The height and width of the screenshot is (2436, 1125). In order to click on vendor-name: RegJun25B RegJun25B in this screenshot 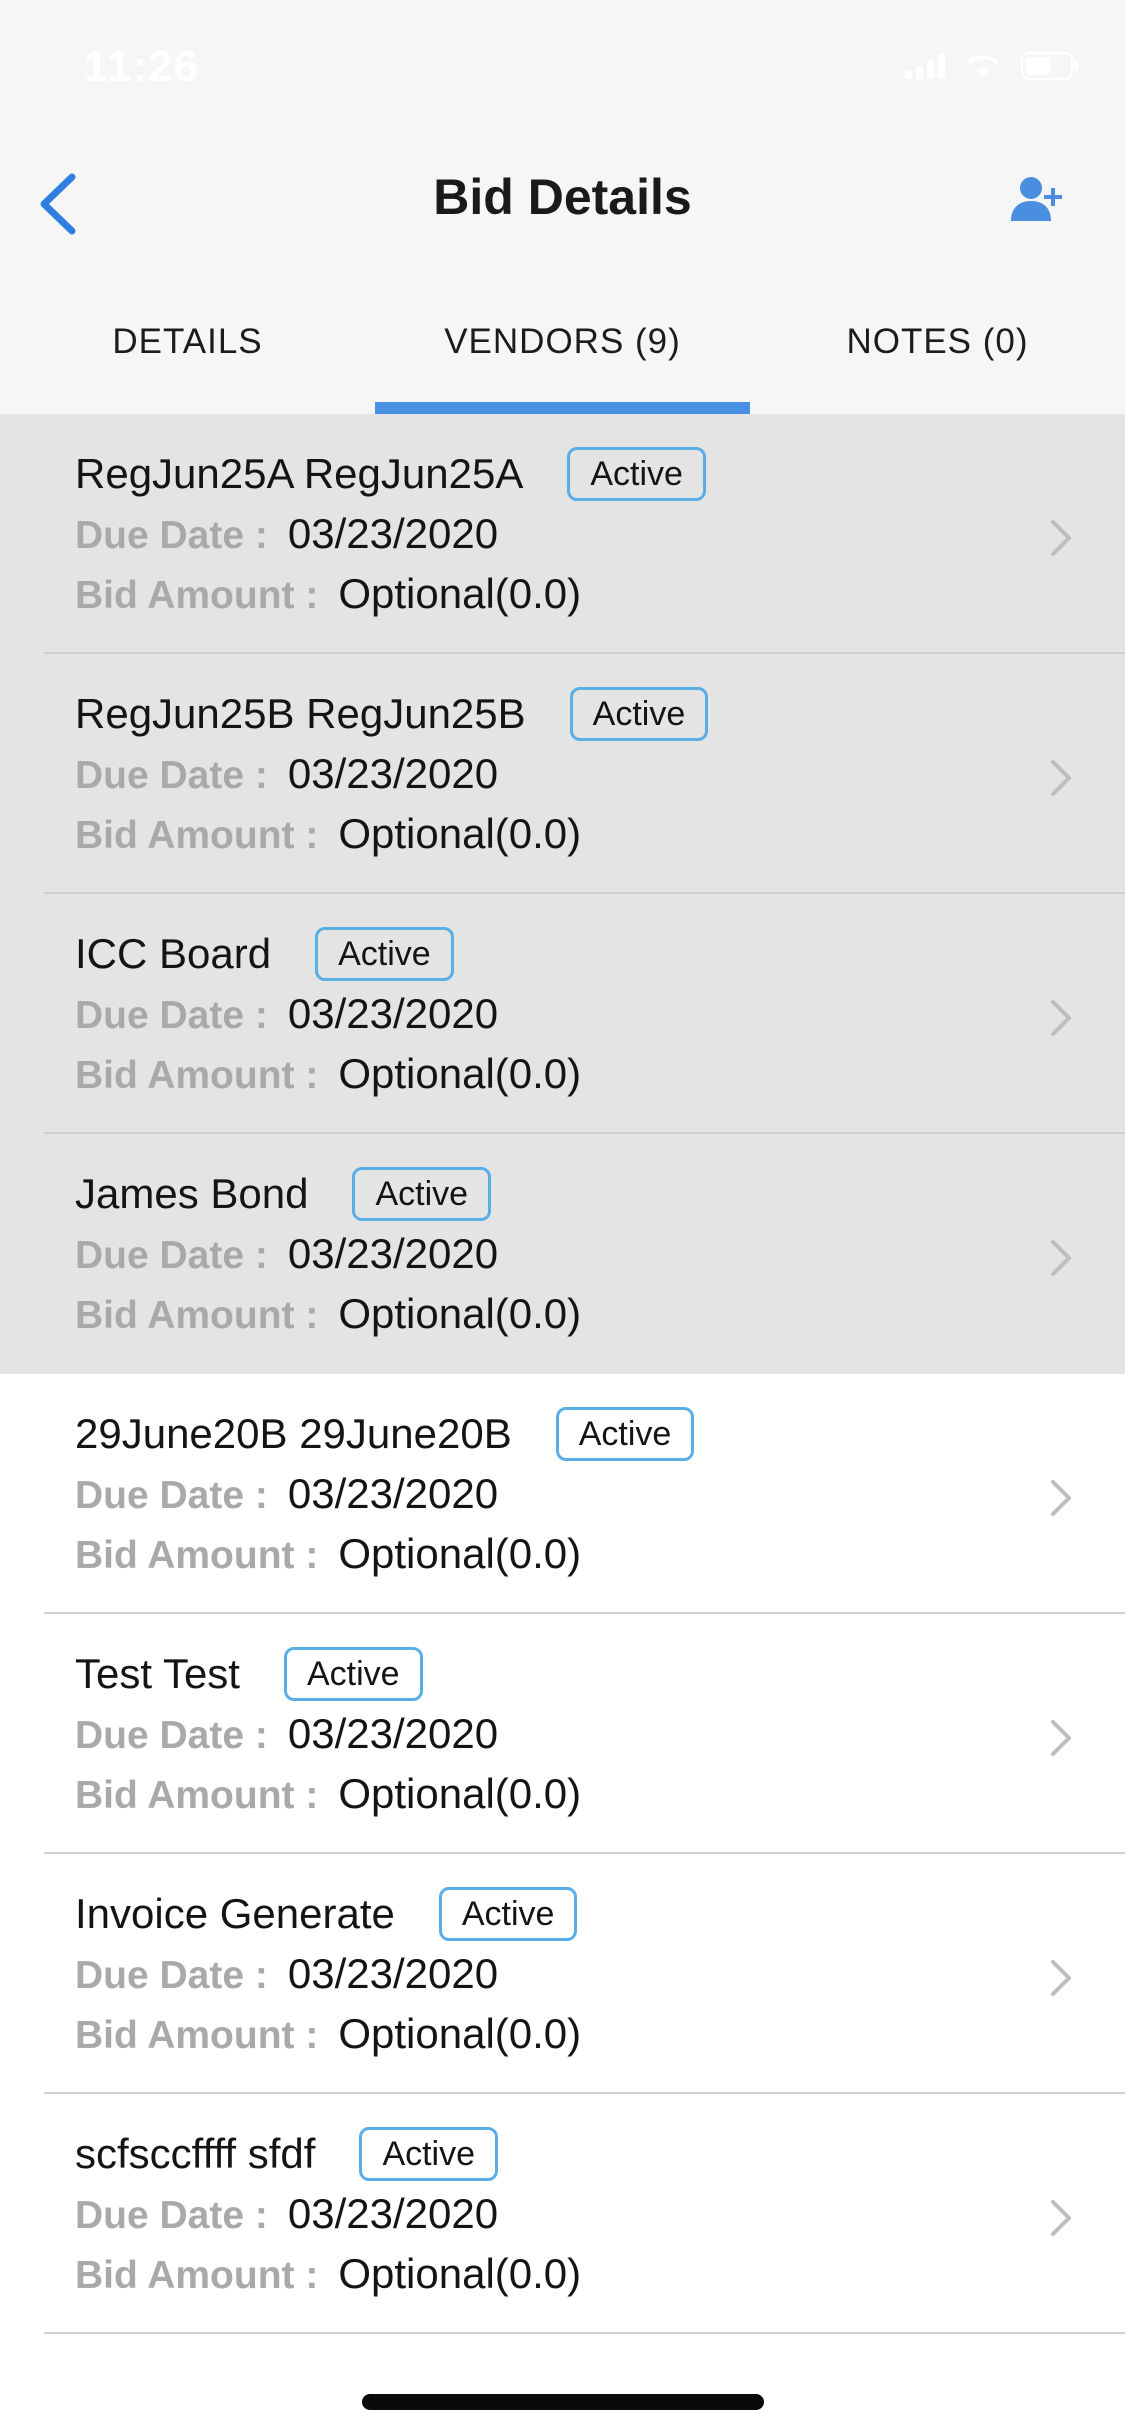, I will do `click(300, 713)`.